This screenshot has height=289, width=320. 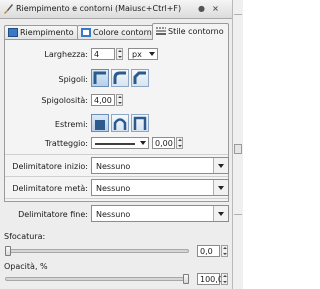 What do you see at coordinates (66, 54) in the screenshot?
I see `width-label: Larghezza:` at bounding box center [66, 54].